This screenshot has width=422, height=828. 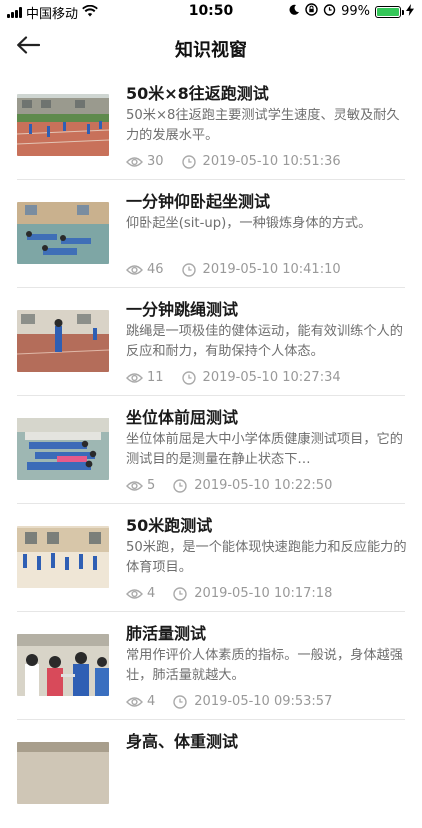 What do you see at coordinates (166, 633) in the screenshot?
I see `article-title: 肺活量测试` at bounding box center [166, 633].